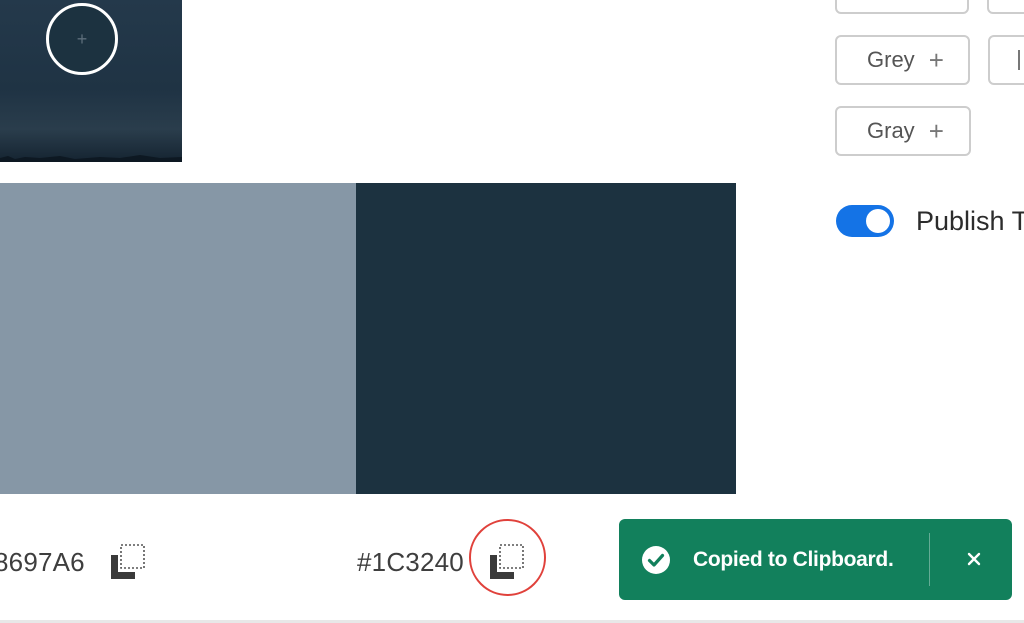 This screenshot has height=623, width=1024. I want to click on picker-crosshair: +, so click(82, 39).